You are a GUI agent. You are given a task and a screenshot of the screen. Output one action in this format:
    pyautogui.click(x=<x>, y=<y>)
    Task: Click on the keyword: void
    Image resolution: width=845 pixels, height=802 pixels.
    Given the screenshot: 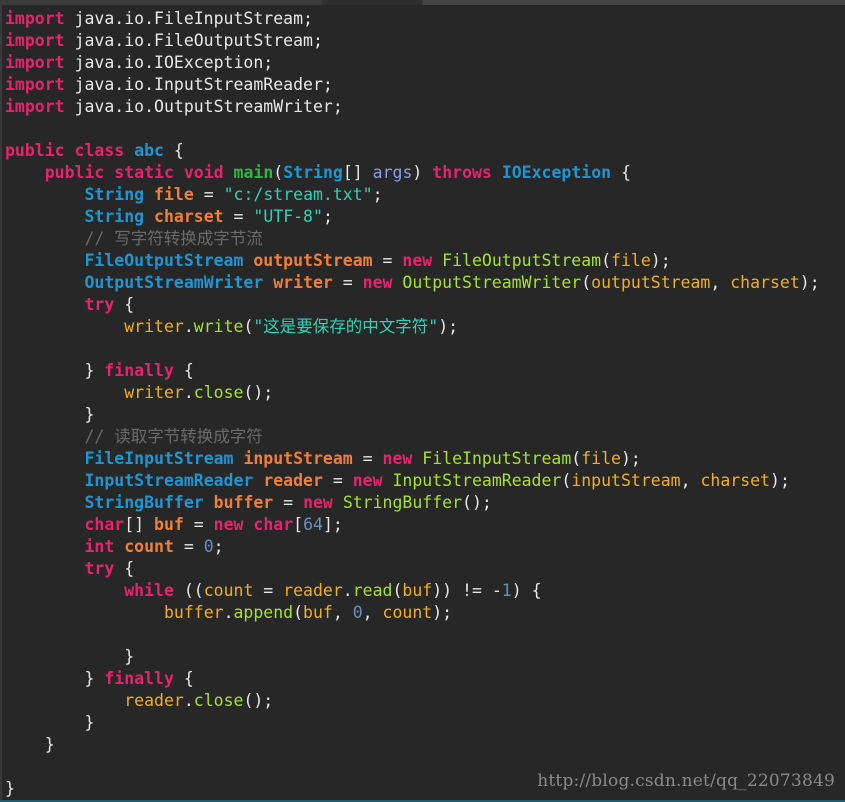 What is the action you would take?
    pyautogui.click(x=203, y=172)
    